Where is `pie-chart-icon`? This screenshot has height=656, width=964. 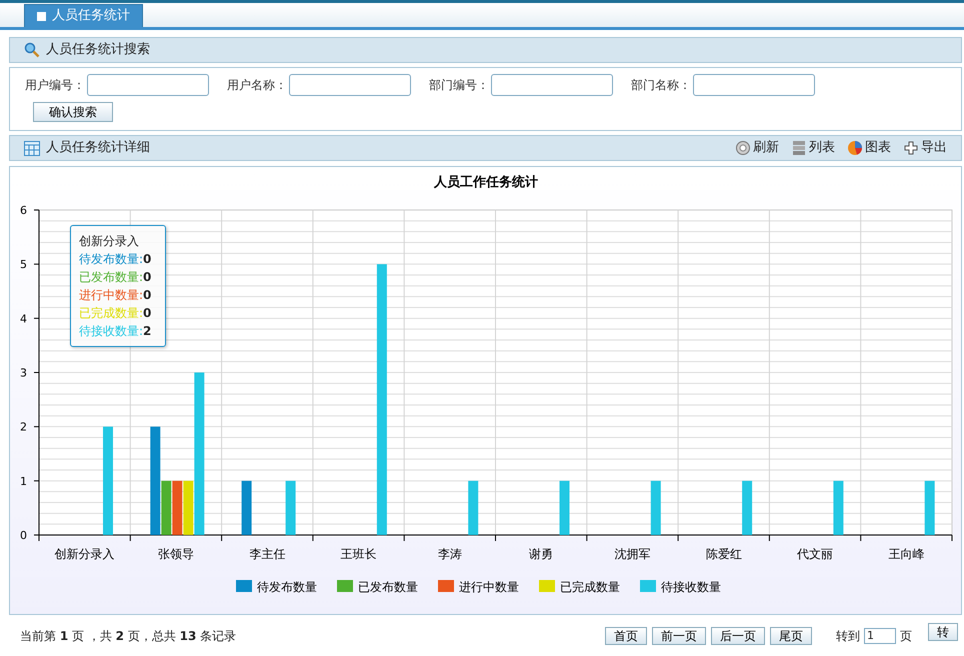
pie-chart-icon is located at coordinates (855, 148).